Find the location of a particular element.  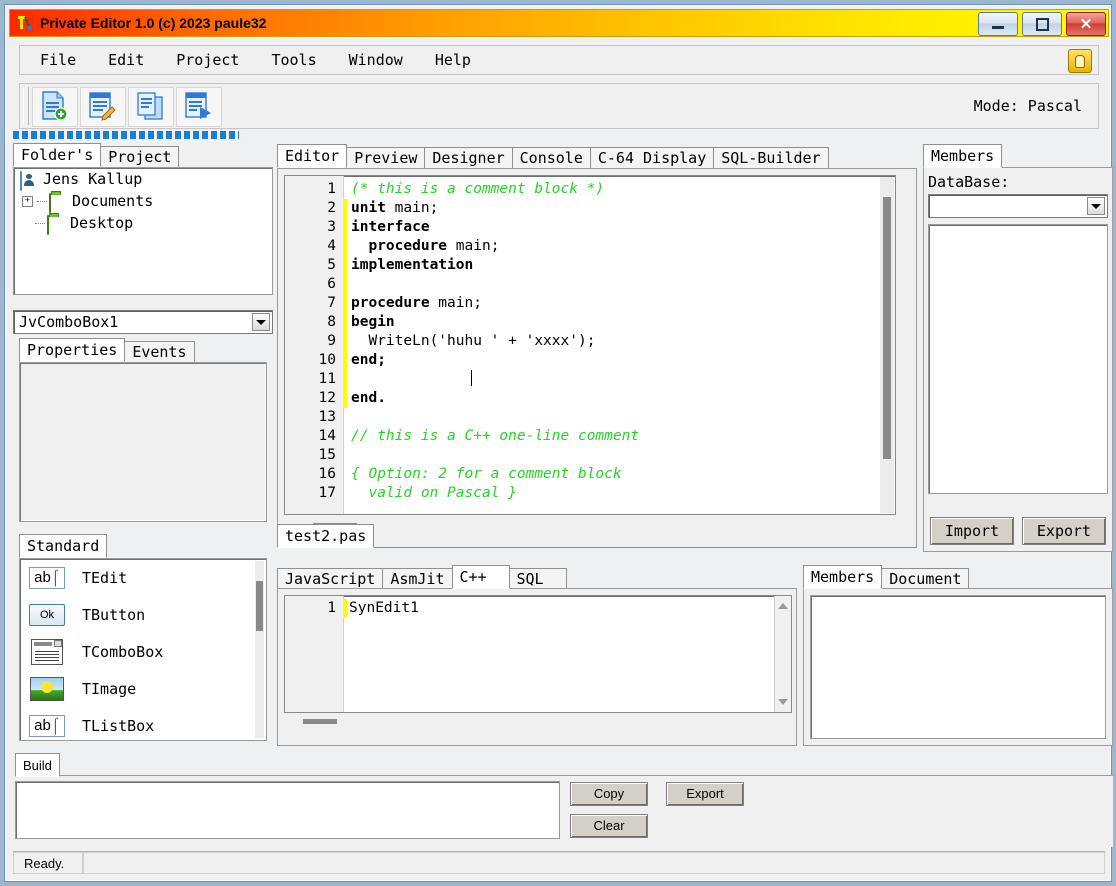

bottom-editor-hscrollbar is located at coordinates (535, 721).